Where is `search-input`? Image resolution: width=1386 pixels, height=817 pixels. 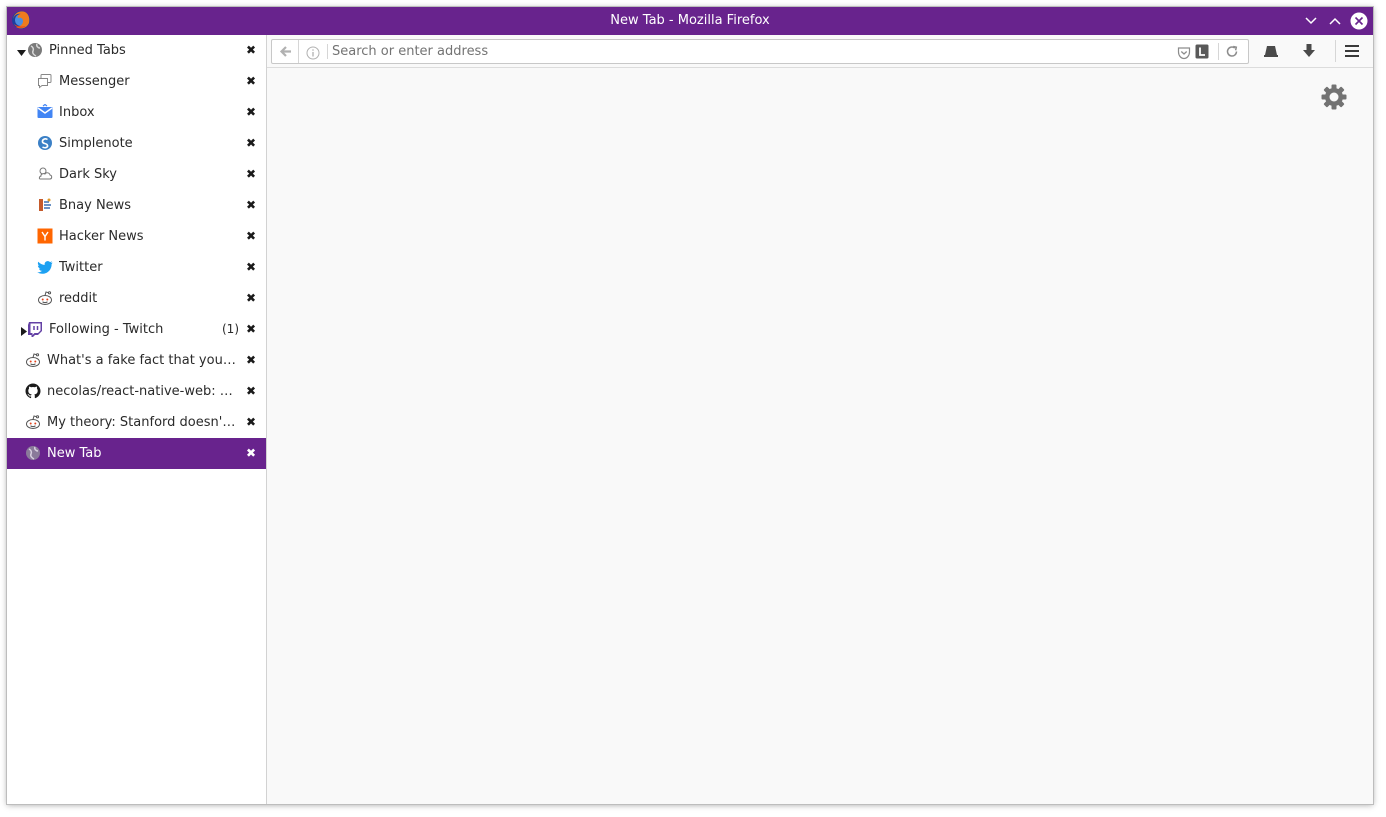 search-input is located at coordinates (722, 51).